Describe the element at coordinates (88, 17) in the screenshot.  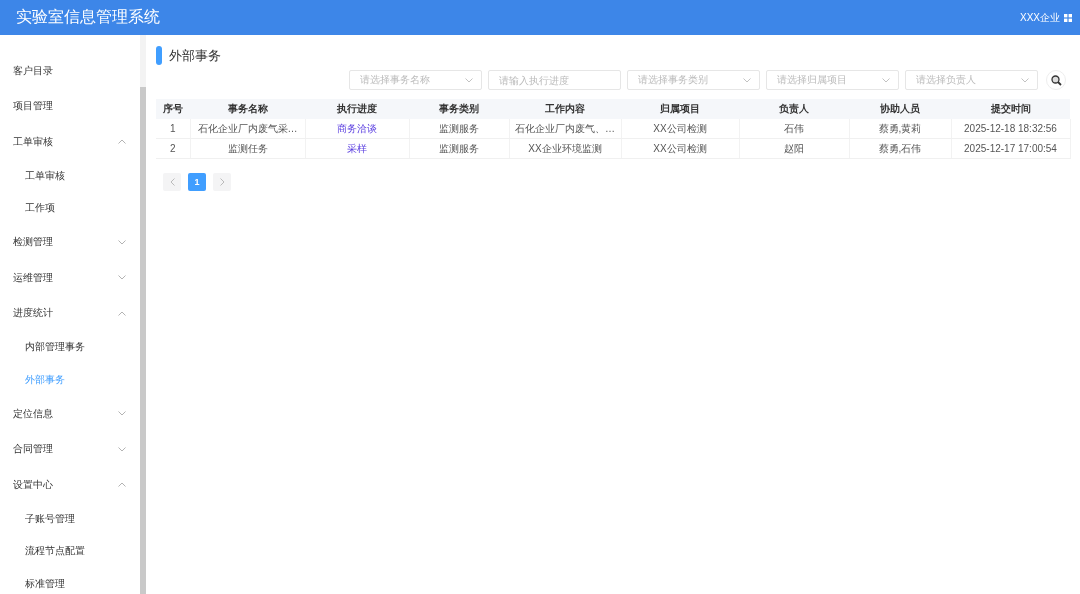
I see `app-title: 实验室信息管理系统` at that location.